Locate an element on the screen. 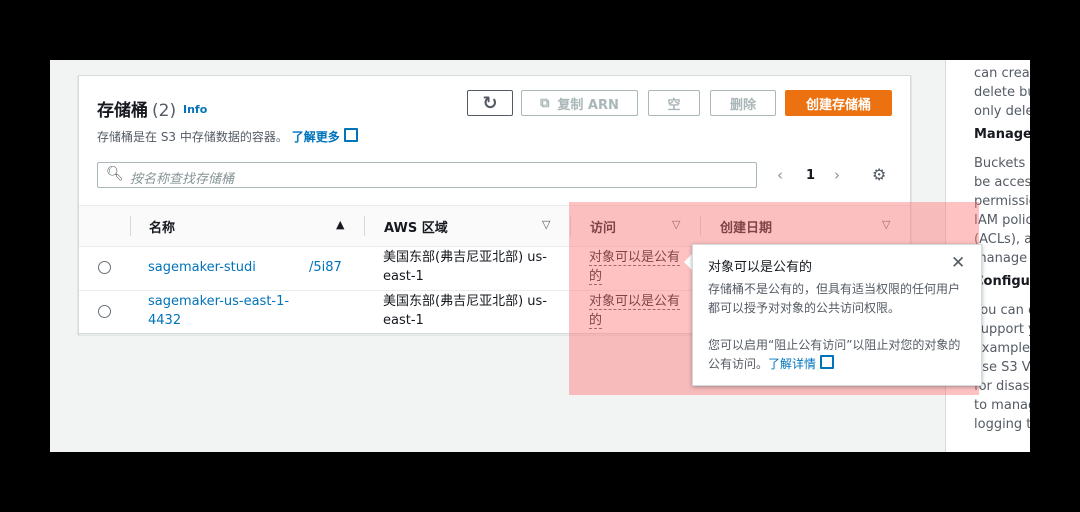 Image resolution: width=1080 pixels, height=512 pixels. help-text: delete bu is located at coordinates (1002, 92).